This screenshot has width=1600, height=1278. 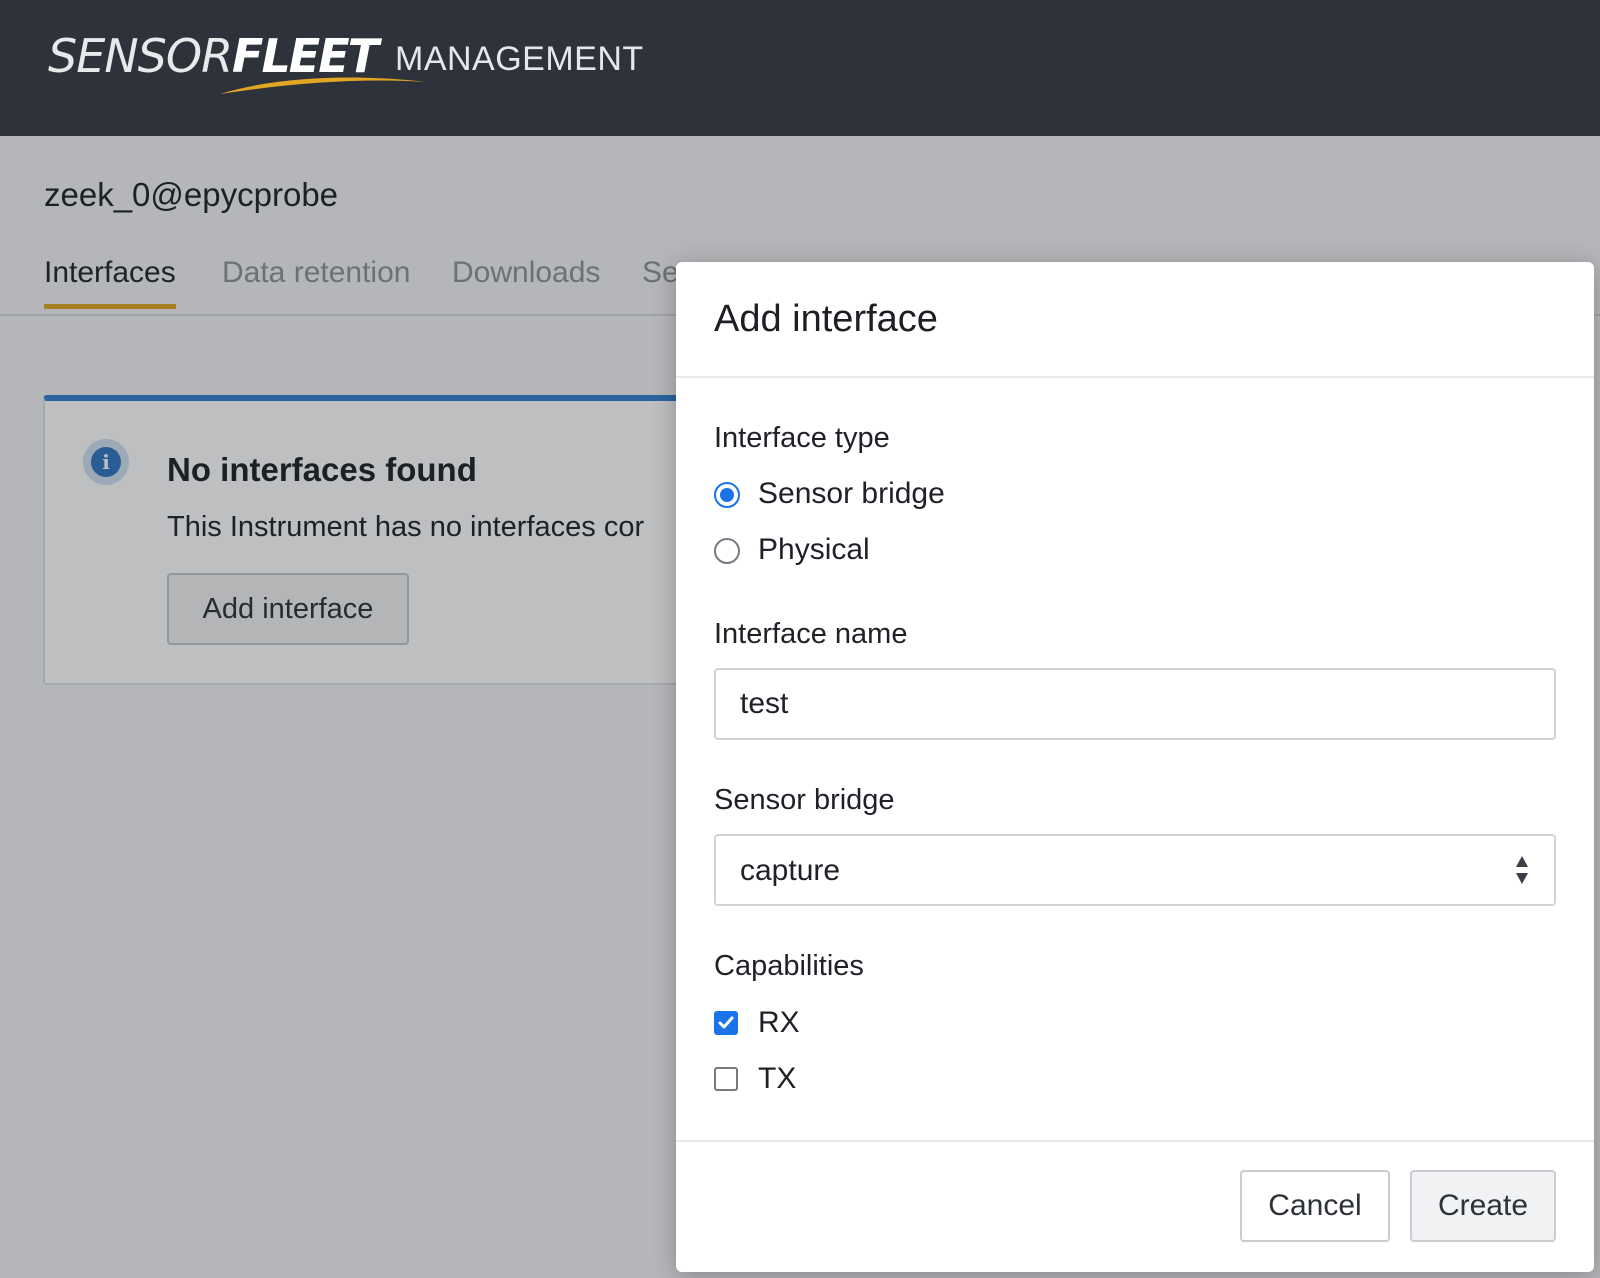 What do you see at coordinates (1135, 320) in the screenshot?
I see `modal-header: Add interface` at bounding box center [1135, 320].